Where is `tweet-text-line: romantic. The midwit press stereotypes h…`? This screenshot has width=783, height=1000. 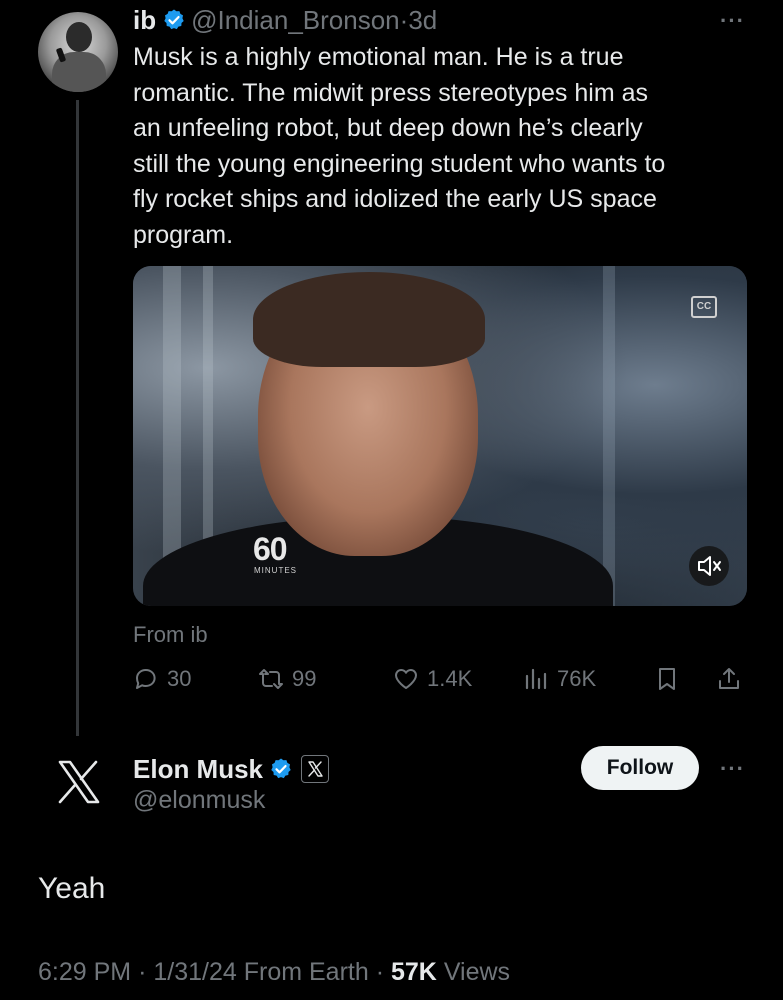
tweet-text-line: romantic. The midwit press stereotypes h… is located at coordinates (391, 92).